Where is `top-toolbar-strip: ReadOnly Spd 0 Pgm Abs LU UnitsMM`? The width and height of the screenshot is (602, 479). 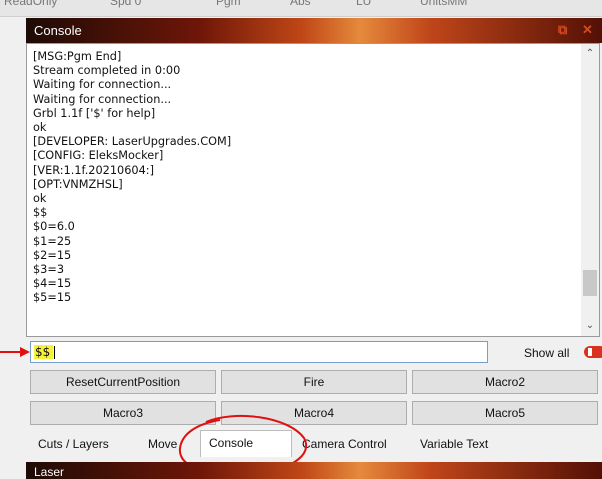 top-toolbar-strip: ReadOnly Spd 0 Pgm Abs LU UnitsMM is located at coordinates (301, 8).